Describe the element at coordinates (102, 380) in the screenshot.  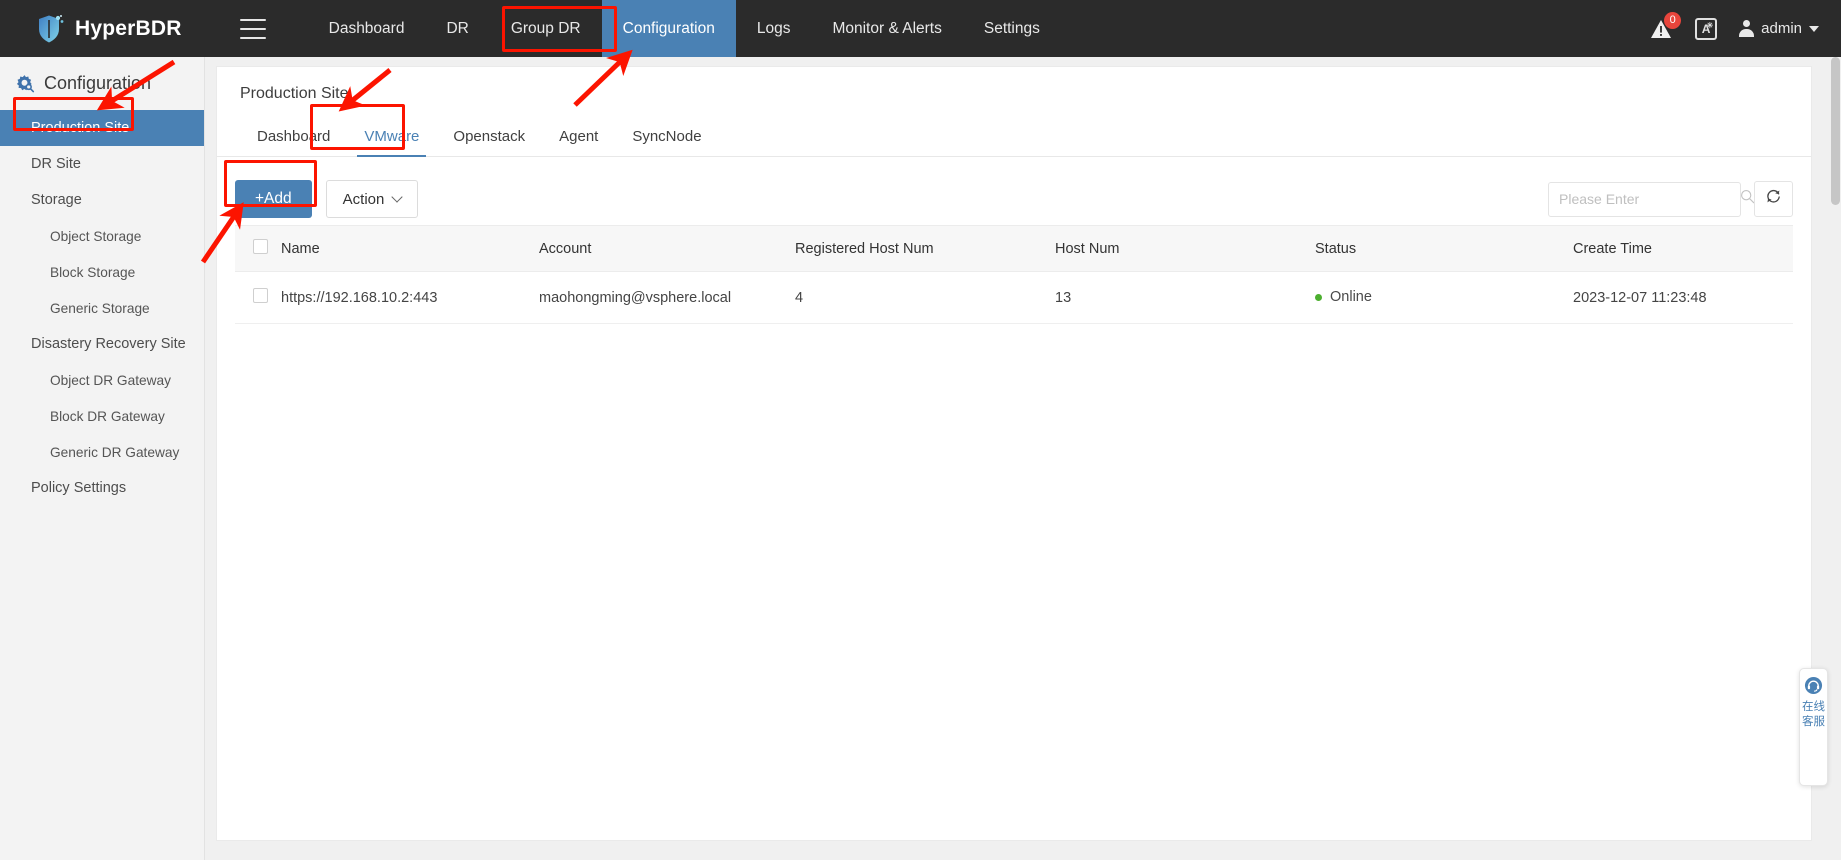
I see `sidebar-item-object-dr-gateway: Object DR Gateway` at that location.